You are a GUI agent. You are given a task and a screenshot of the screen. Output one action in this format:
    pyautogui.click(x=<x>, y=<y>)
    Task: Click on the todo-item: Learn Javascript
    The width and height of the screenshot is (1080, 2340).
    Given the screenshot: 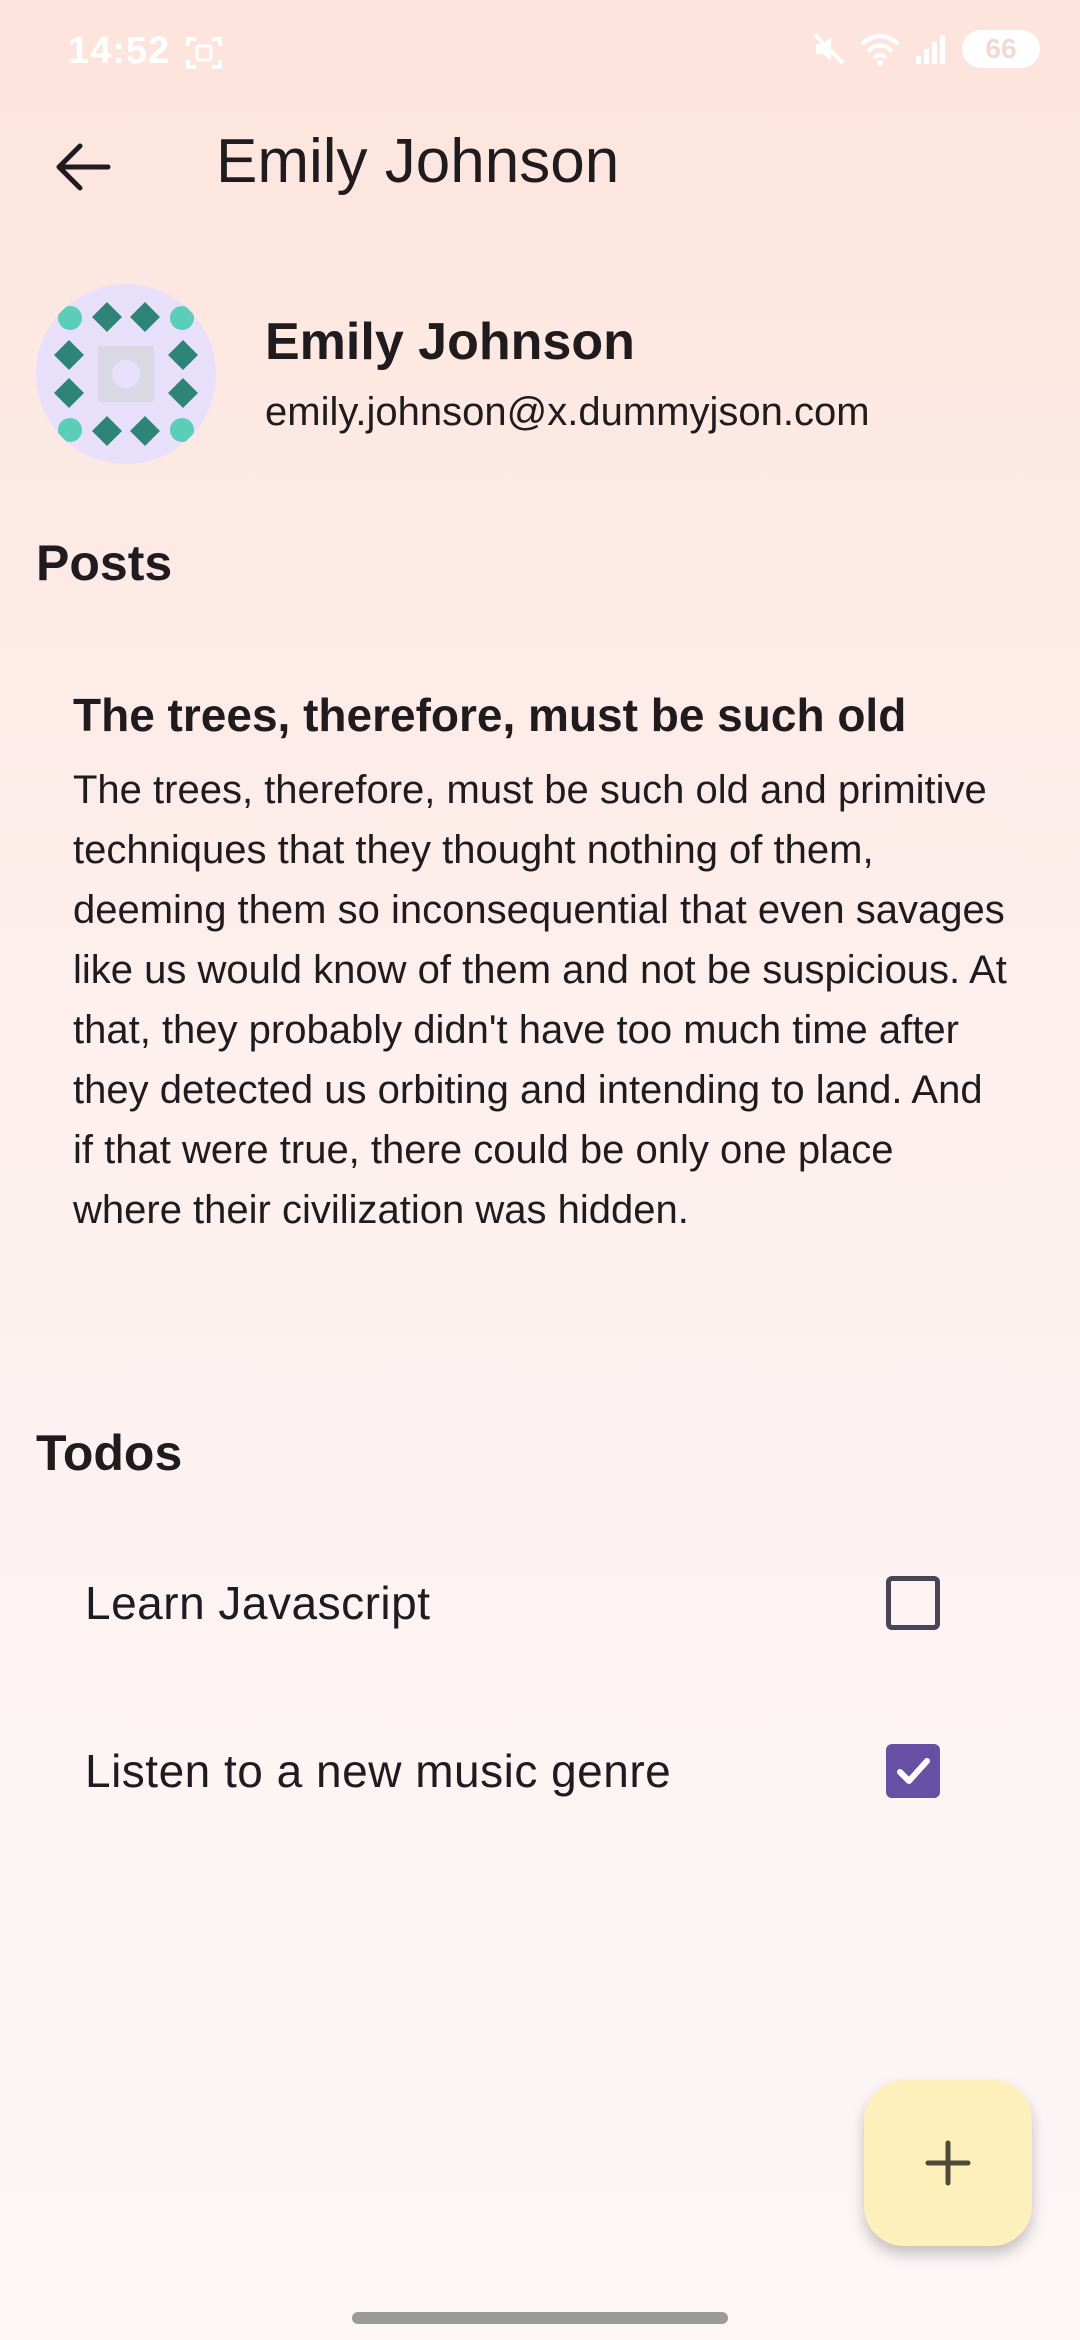 What is the action you would take?
    pyautogui.click(x=540, y=1600)
    